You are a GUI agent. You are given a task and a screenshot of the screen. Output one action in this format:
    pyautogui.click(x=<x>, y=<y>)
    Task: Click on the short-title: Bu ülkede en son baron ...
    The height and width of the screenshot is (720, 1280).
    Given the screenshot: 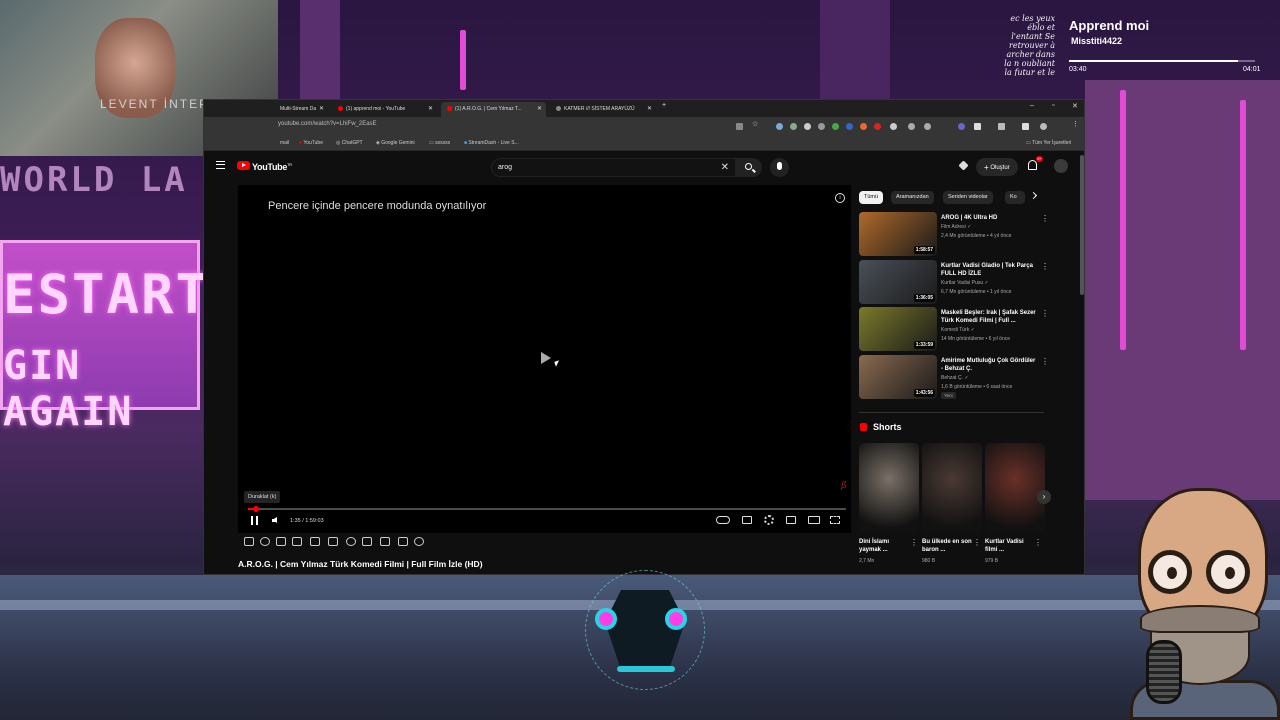 What is the action you would take?
    pyautogui.click(x=947, y=546)
    